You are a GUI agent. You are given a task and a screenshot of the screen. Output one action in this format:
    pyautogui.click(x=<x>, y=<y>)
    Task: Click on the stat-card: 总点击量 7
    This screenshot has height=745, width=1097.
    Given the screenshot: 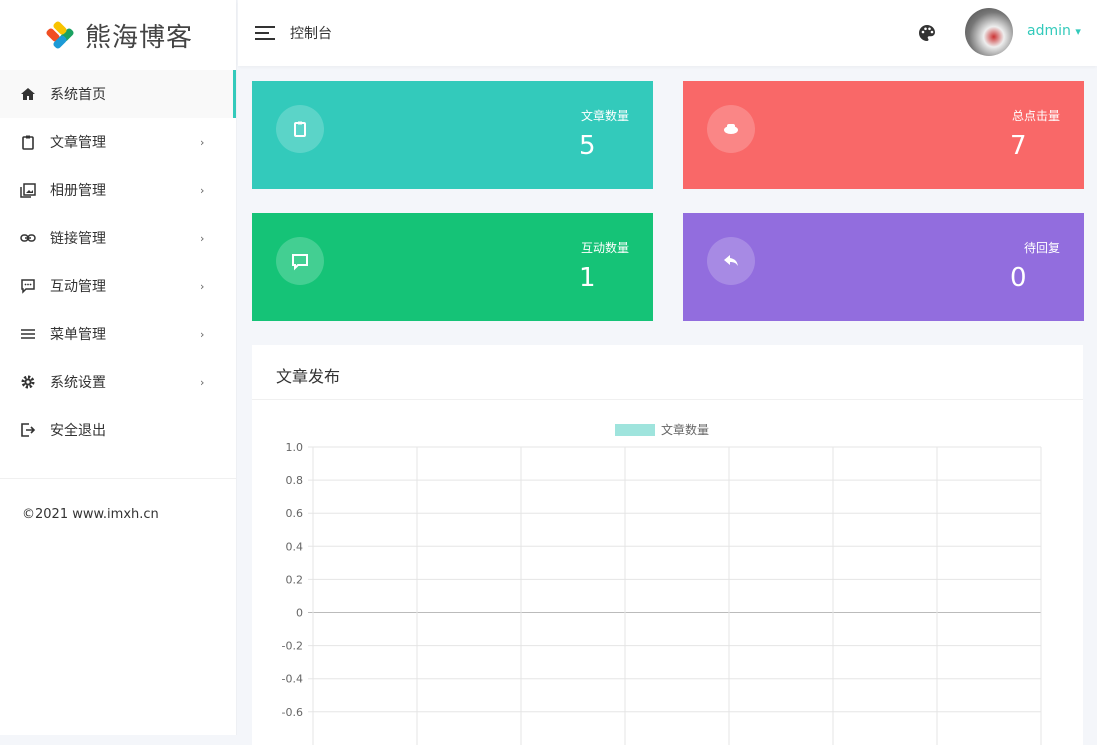 What is the action you would take?
    pyautogui.click(x=883, y=135)
    